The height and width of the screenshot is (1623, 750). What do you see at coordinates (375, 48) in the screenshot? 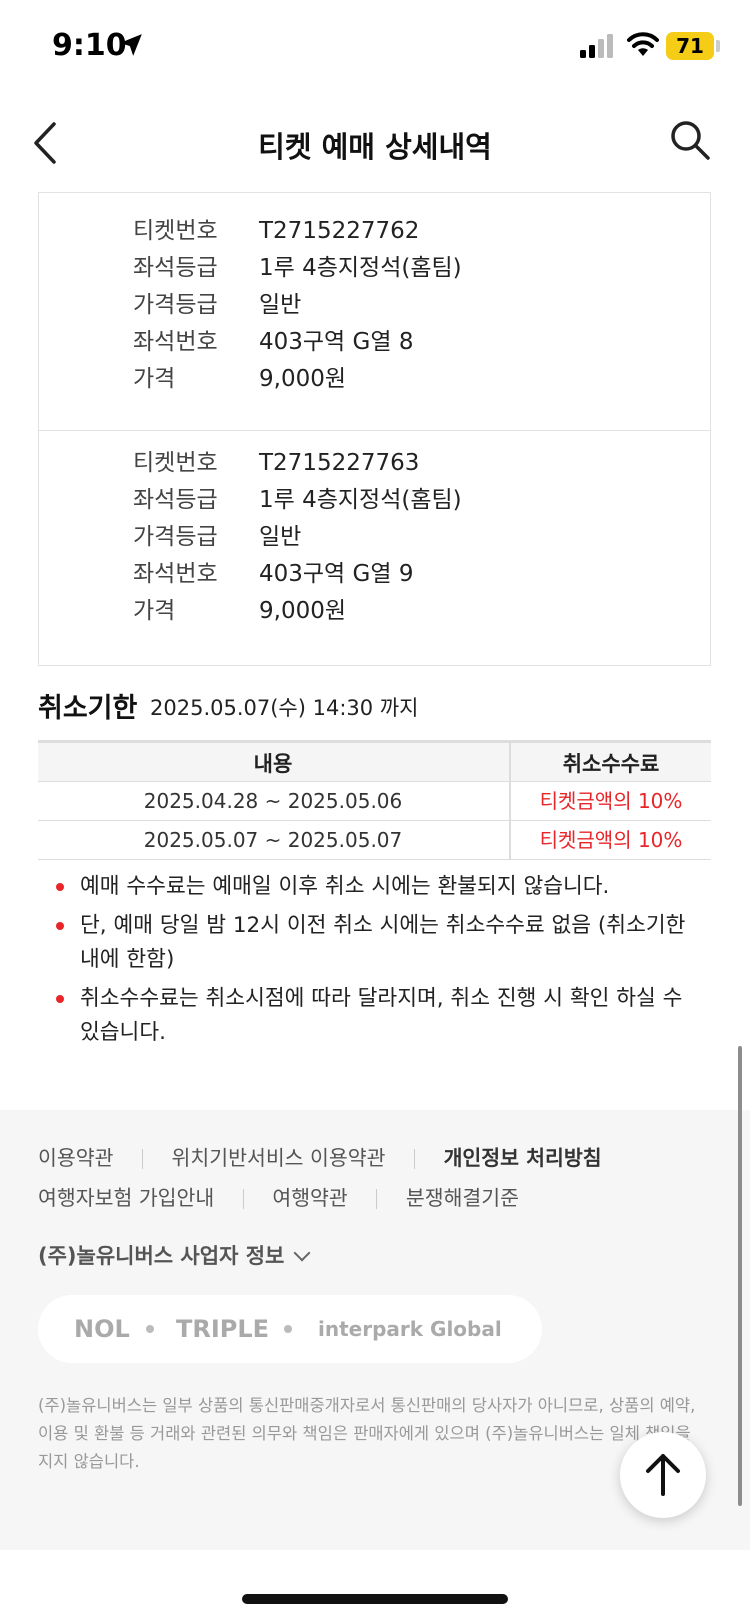
I see `status-bar: 9:10 71` at bounding box center [375, 48].